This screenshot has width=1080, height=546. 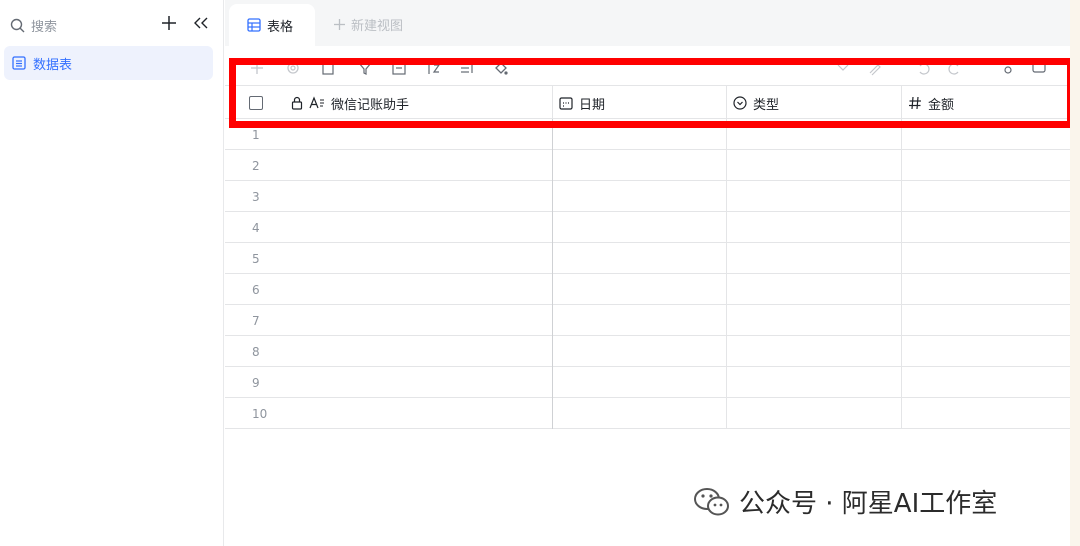 What do you see at coordinates (647, 351) in the screenshot?
I see `table-row: 8` at bounding box center [647, 351].